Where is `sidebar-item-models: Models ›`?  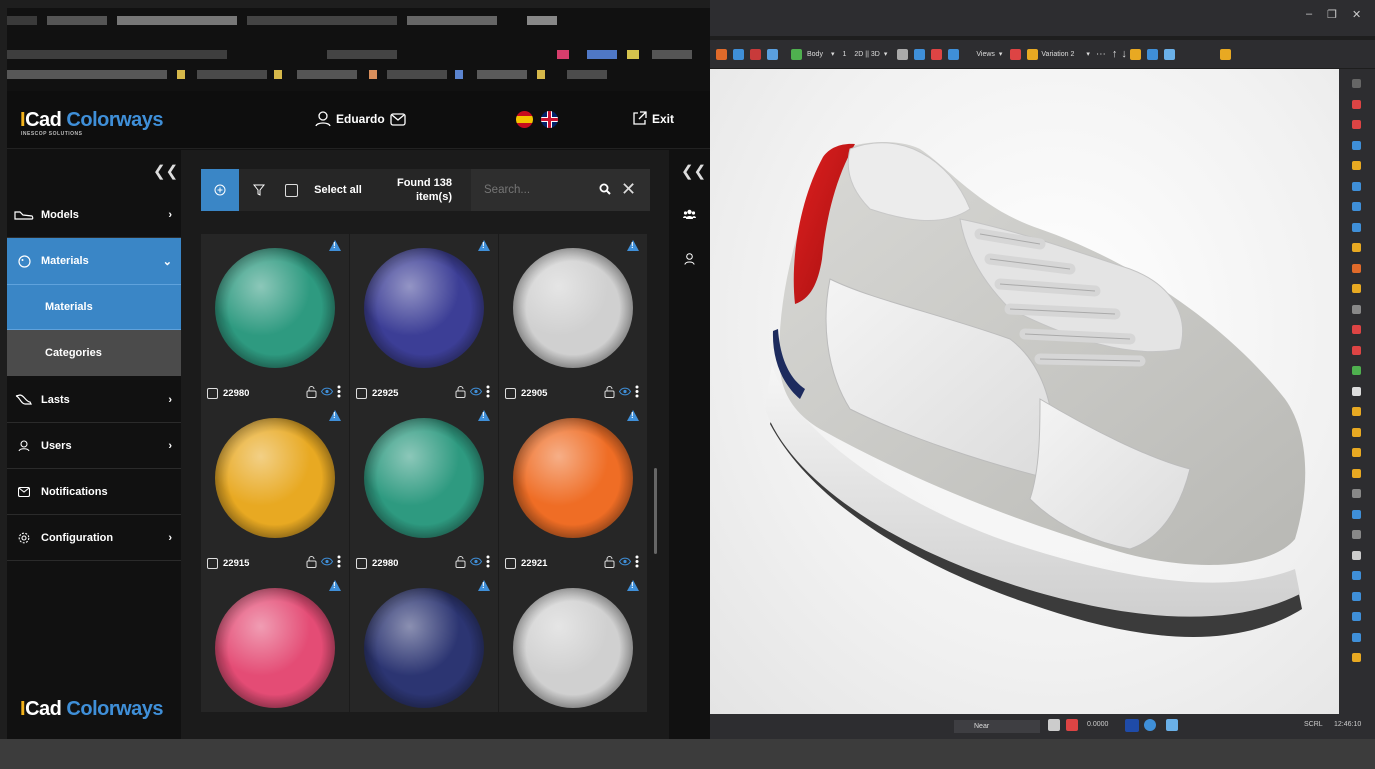 sidebar-item-models: Models › is located at coordinates (94, 215).